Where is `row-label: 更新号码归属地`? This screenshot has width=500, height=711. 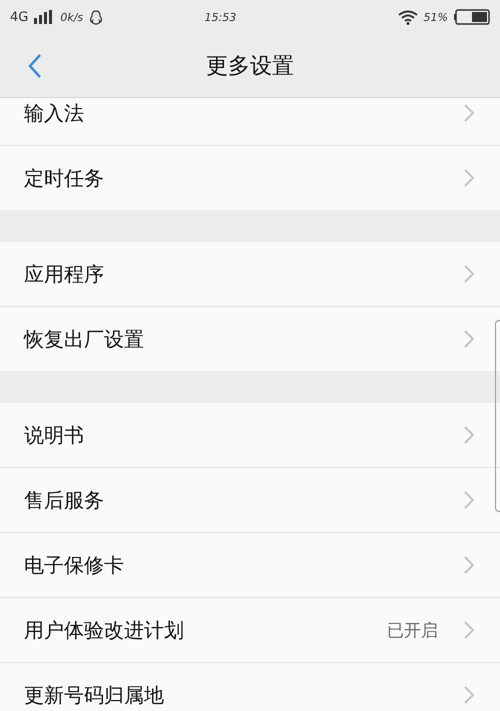 row-label: 更新号码归属地 is located at coordinates (94, 695).